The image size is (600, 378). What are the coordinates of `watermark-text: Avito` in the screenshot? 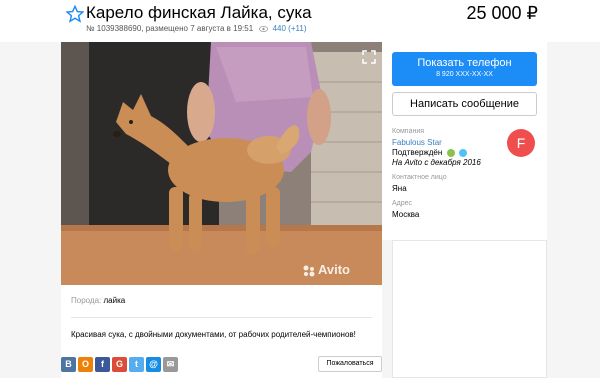 It's located at (333, 269).